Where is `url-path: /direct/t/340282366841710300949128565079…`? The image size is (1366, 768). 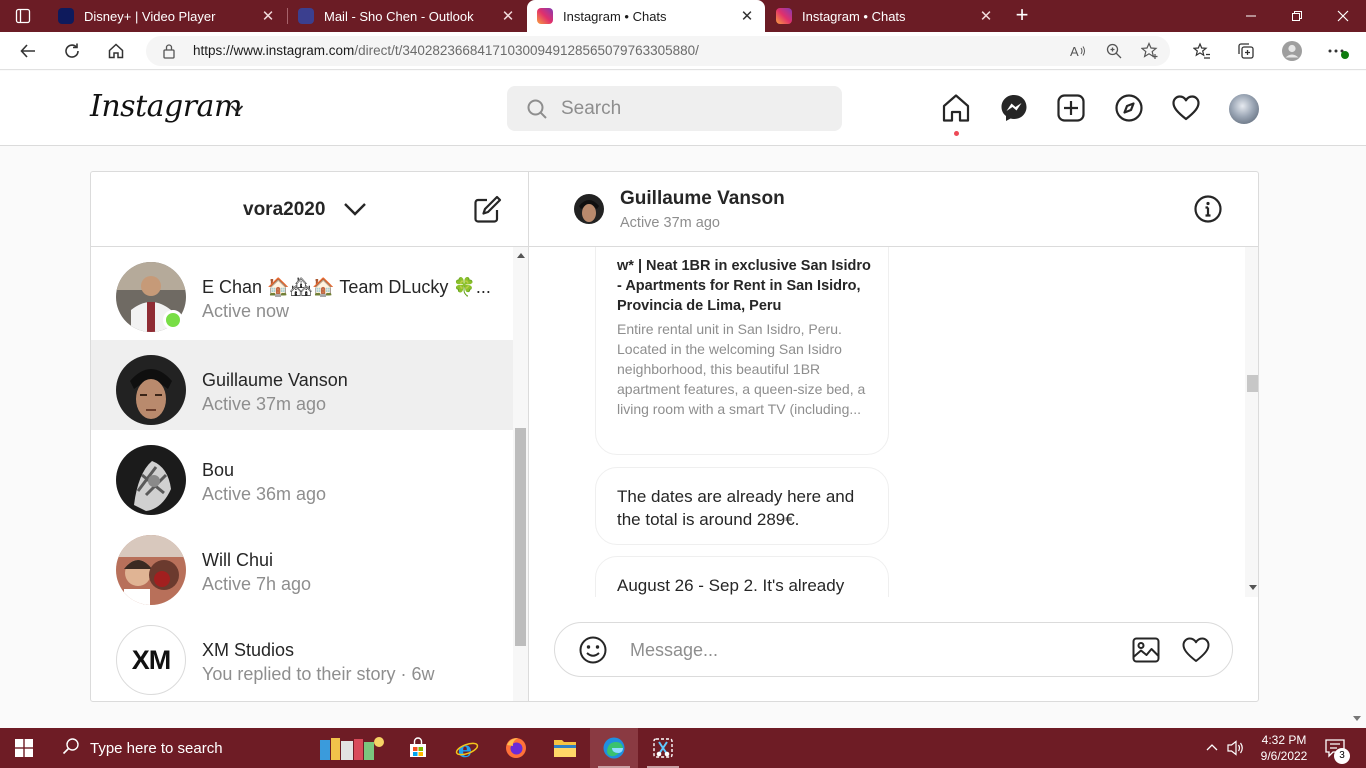 url-path: /direct/t/340282366841710300949128565079… is located at coordinates (526, 50).